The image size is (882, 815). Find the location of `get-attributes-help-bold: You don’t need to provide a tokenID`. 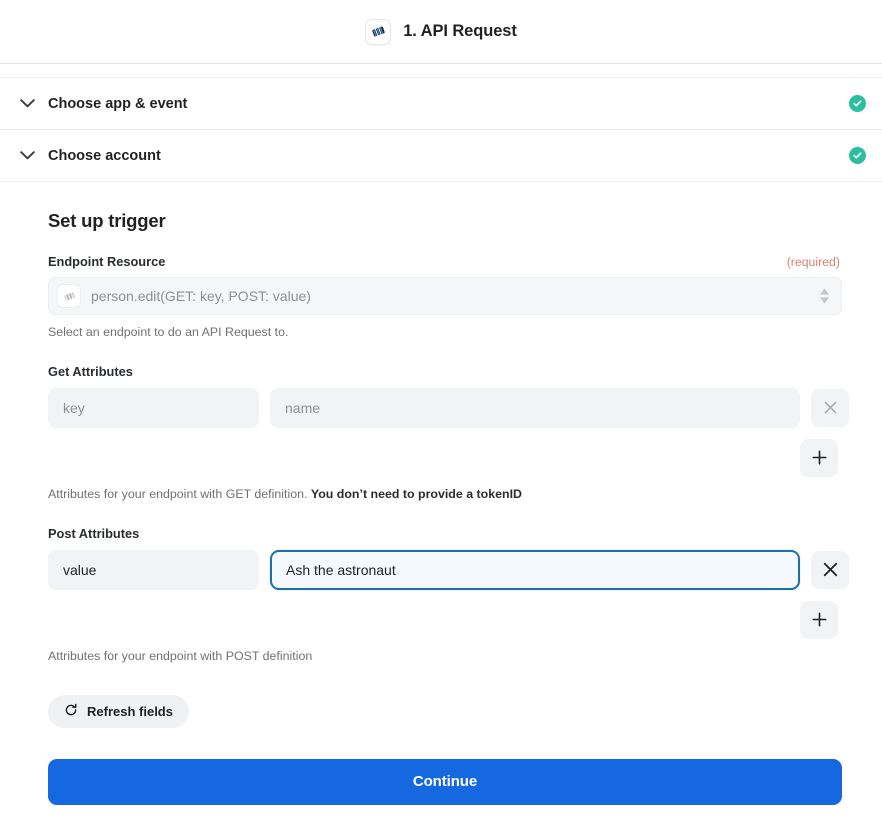

get-attributes-help-bold: You don’t need to provide a tokenID is located at coordinates (416, 493).